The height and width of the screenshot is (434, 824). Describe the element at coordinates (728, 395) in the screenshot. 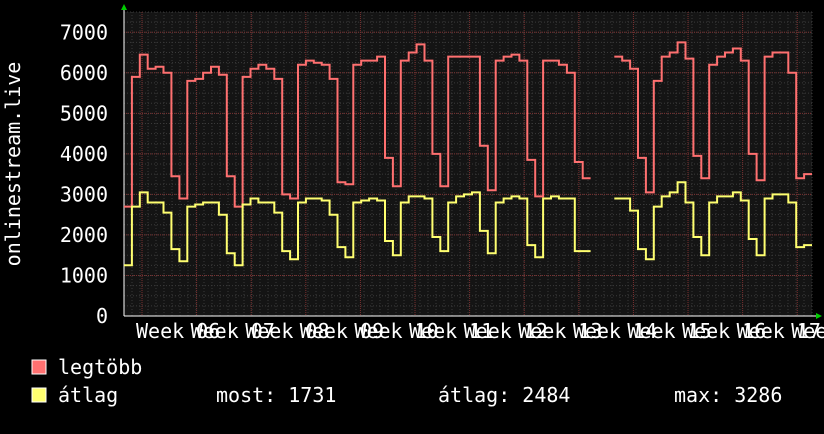

I see `legend-stat-max: max: 3286` at that location.